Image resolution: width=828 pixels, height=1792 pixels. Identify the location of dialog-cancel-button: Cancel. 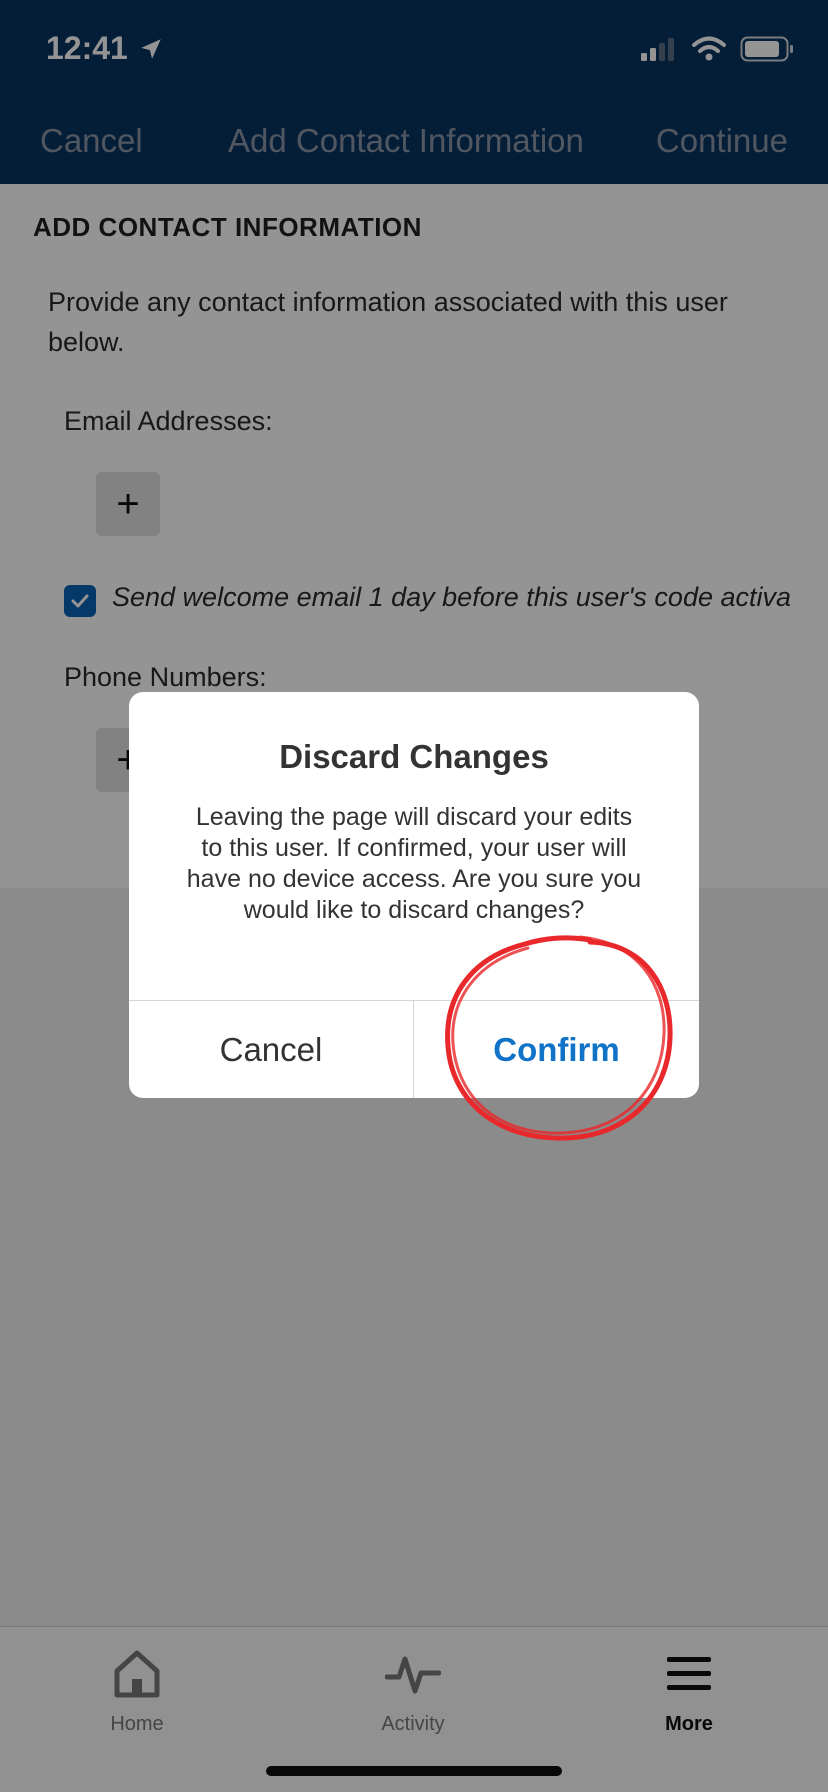
(271, 1049).